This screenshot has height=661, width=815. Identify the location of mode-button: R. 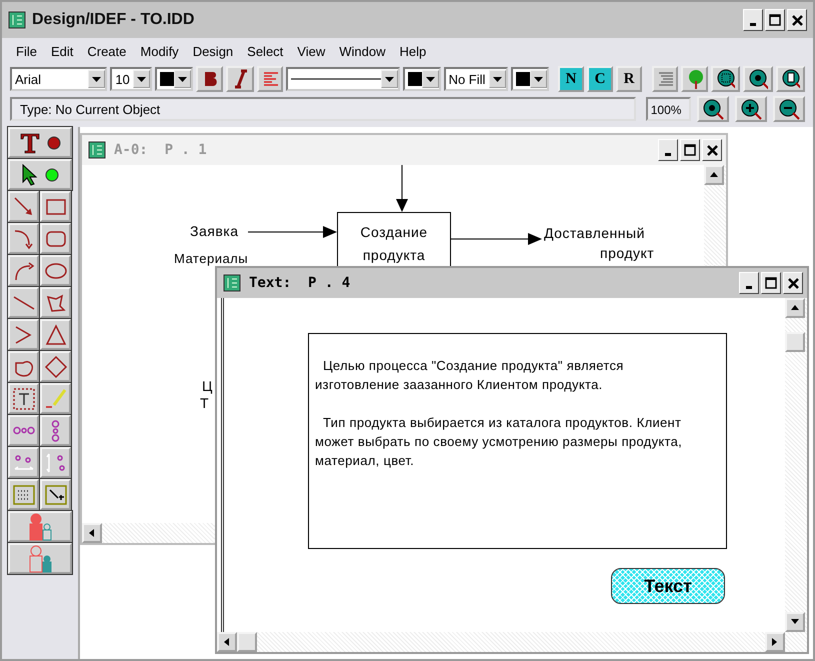
(629, 79).